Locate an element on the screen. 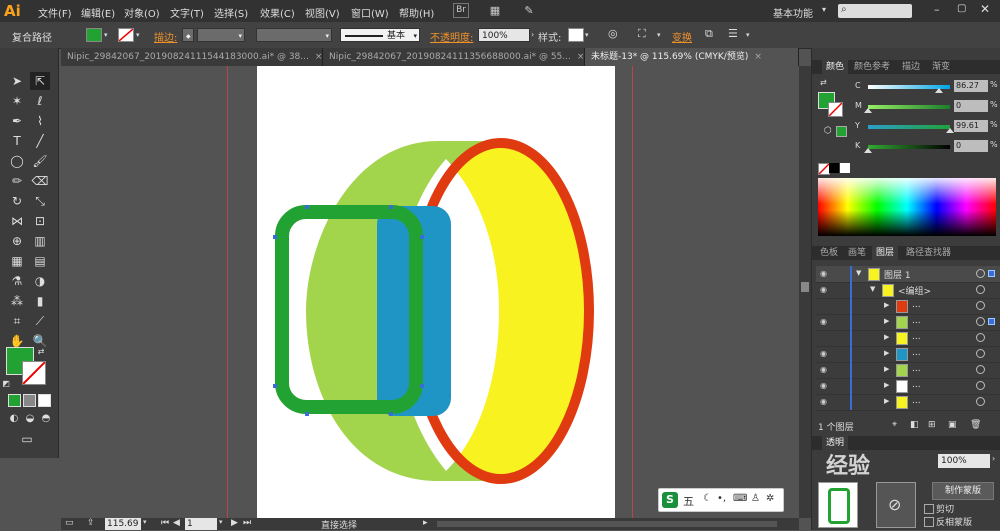  eyedropper-tool-icon: ⚗ is located at coordinates (17, 281).